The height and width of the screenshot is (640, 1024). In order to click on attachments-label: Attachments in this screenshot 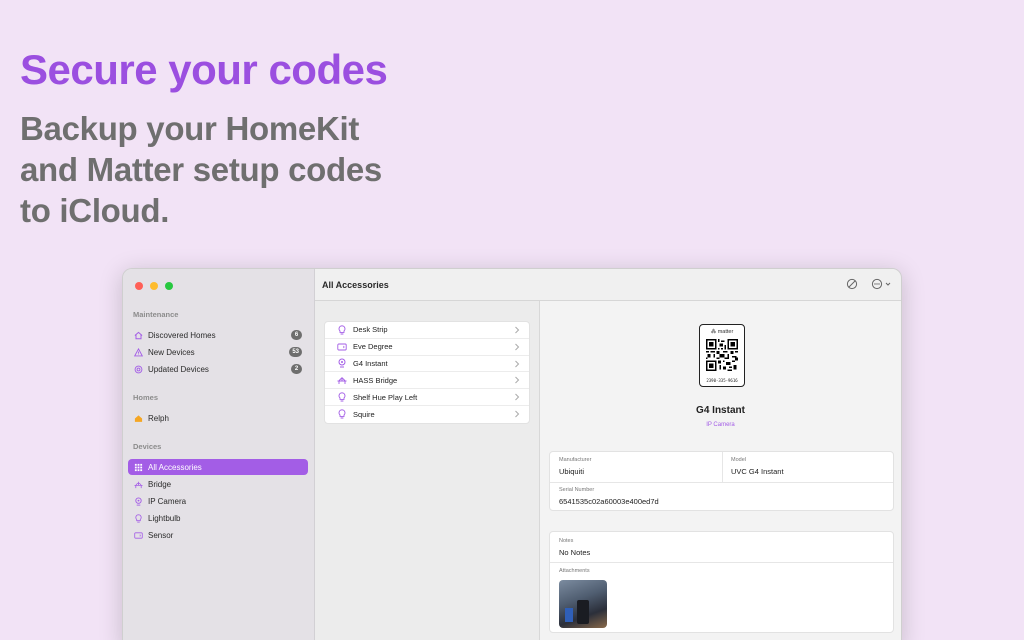, I will do `click(574, 571)`.